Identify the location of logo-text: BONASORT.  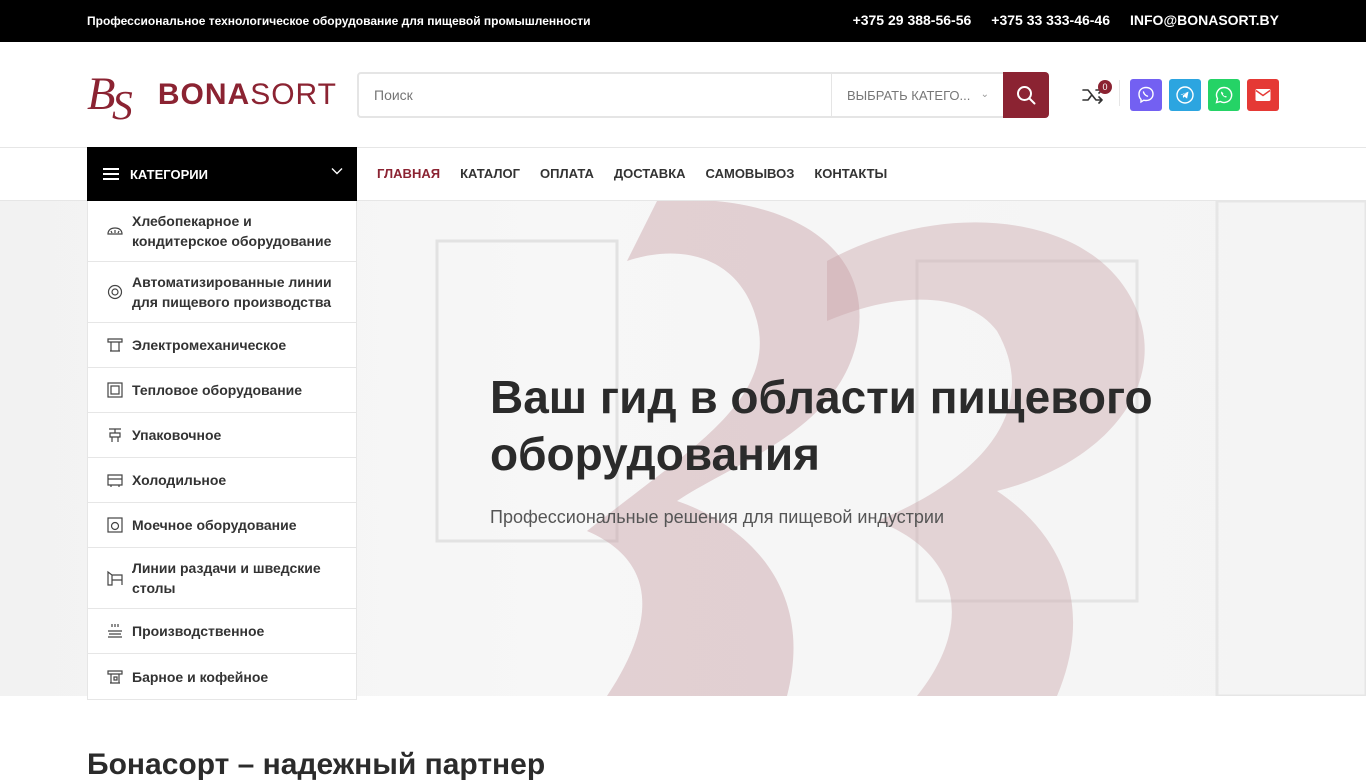
(247, 94).